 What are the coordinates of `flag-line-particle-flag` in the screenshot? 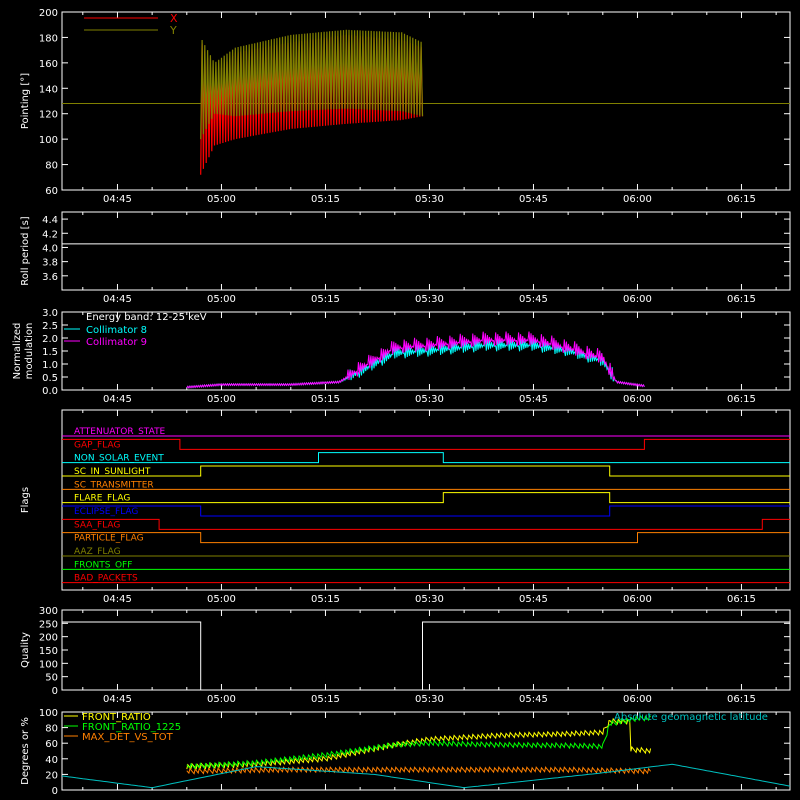 It's located at (426, 538).